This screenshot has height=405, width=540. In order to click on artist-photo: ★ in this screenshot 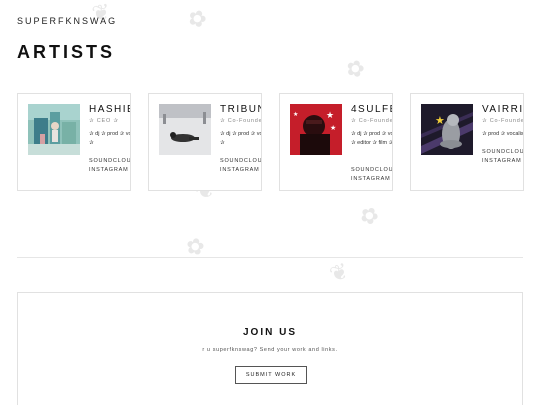, I will do `click(447, 129)`.